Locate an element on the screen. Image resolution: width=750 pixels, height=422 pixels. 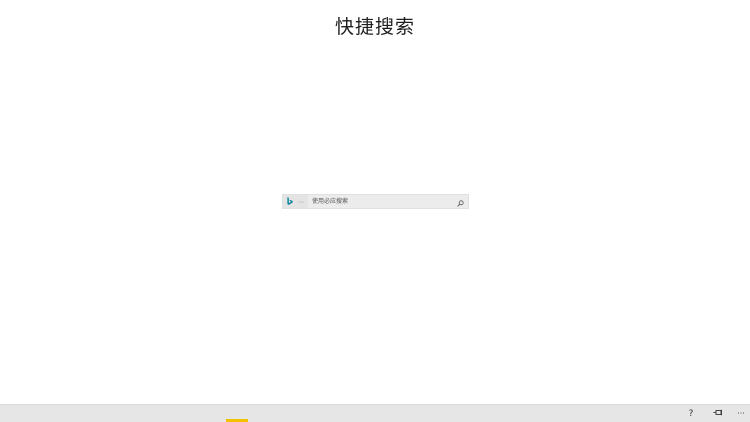
pin-icon is located at coordinates (718, 414).